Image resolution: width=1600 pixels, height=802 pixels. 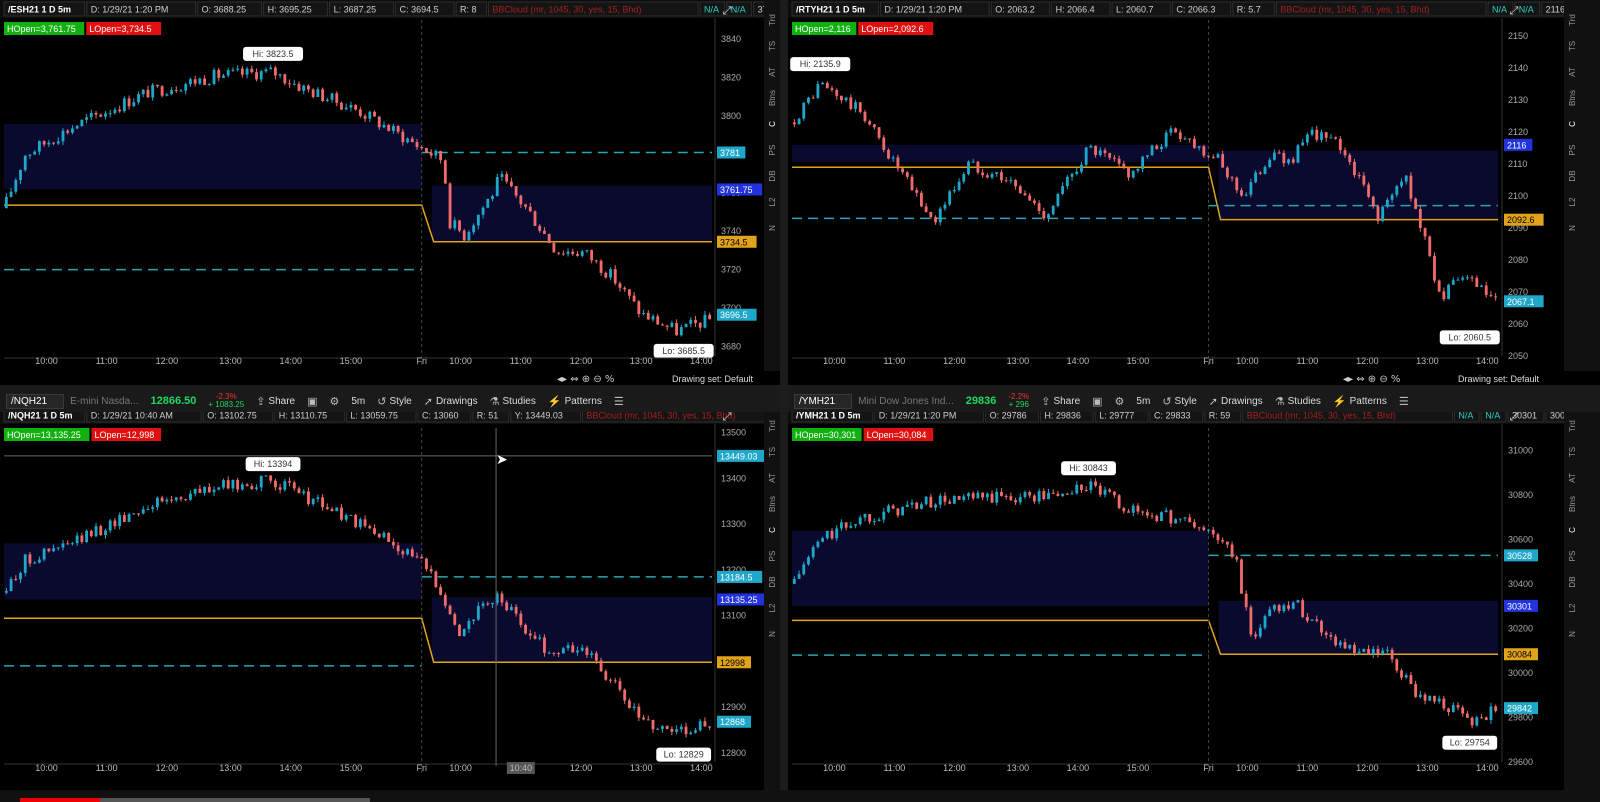 I want to click on header-item: L: 3687.25, so click(x=355, y=10).